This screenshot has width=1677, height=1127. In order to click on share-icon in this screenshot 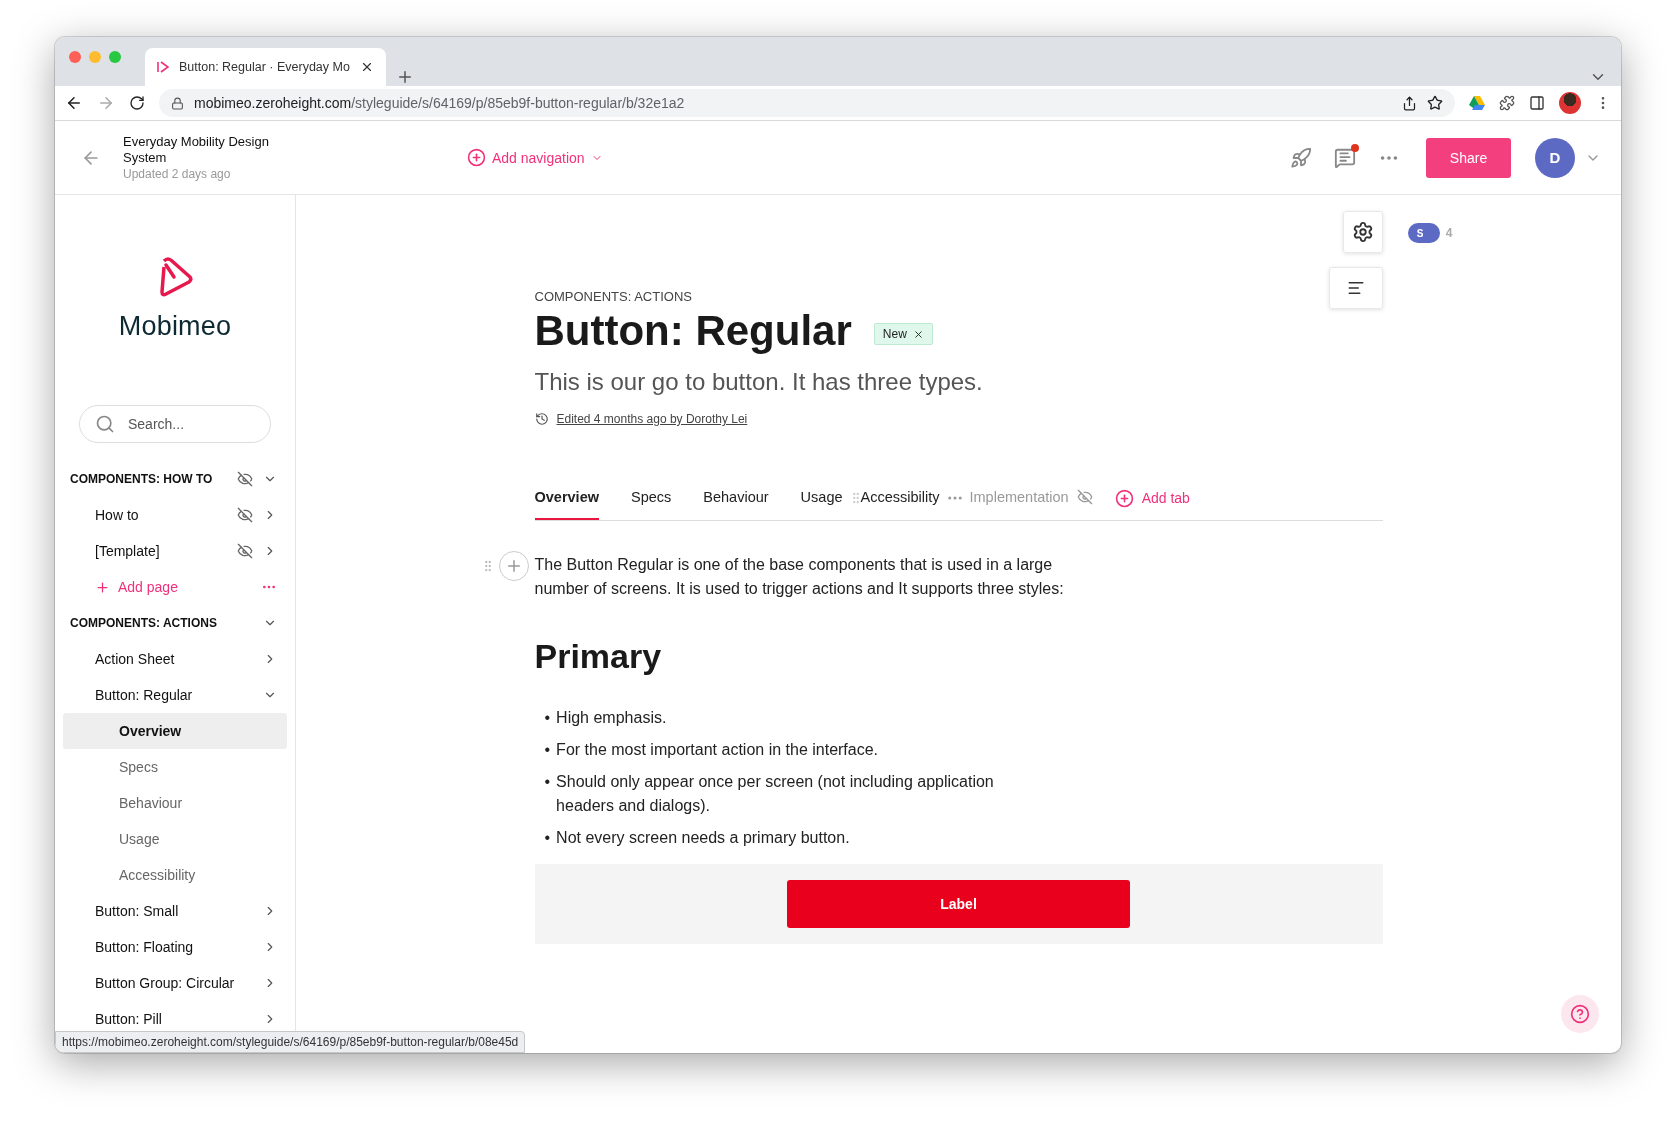, I will do `click(1409, 103)`.